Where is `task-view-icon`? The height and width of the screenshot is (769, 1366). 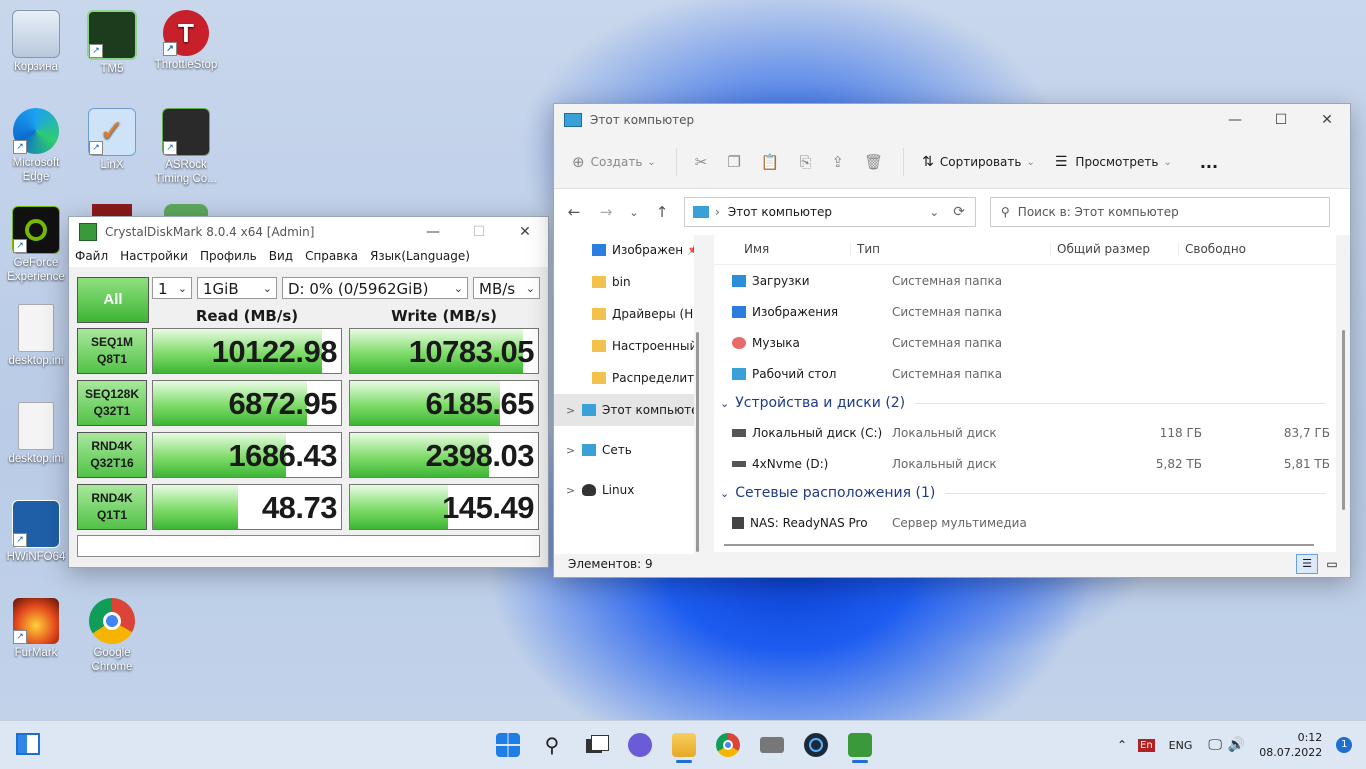
task-view-icon is located at coordinates (596, 745).